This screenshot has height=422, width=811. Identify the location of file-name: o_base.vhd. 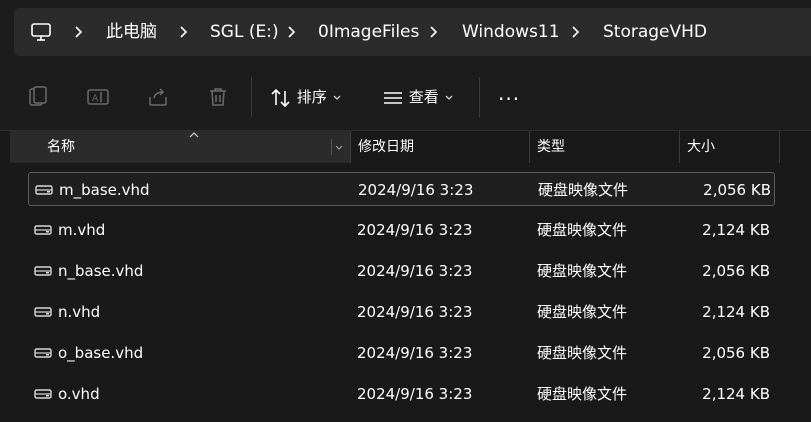
(101, 353).